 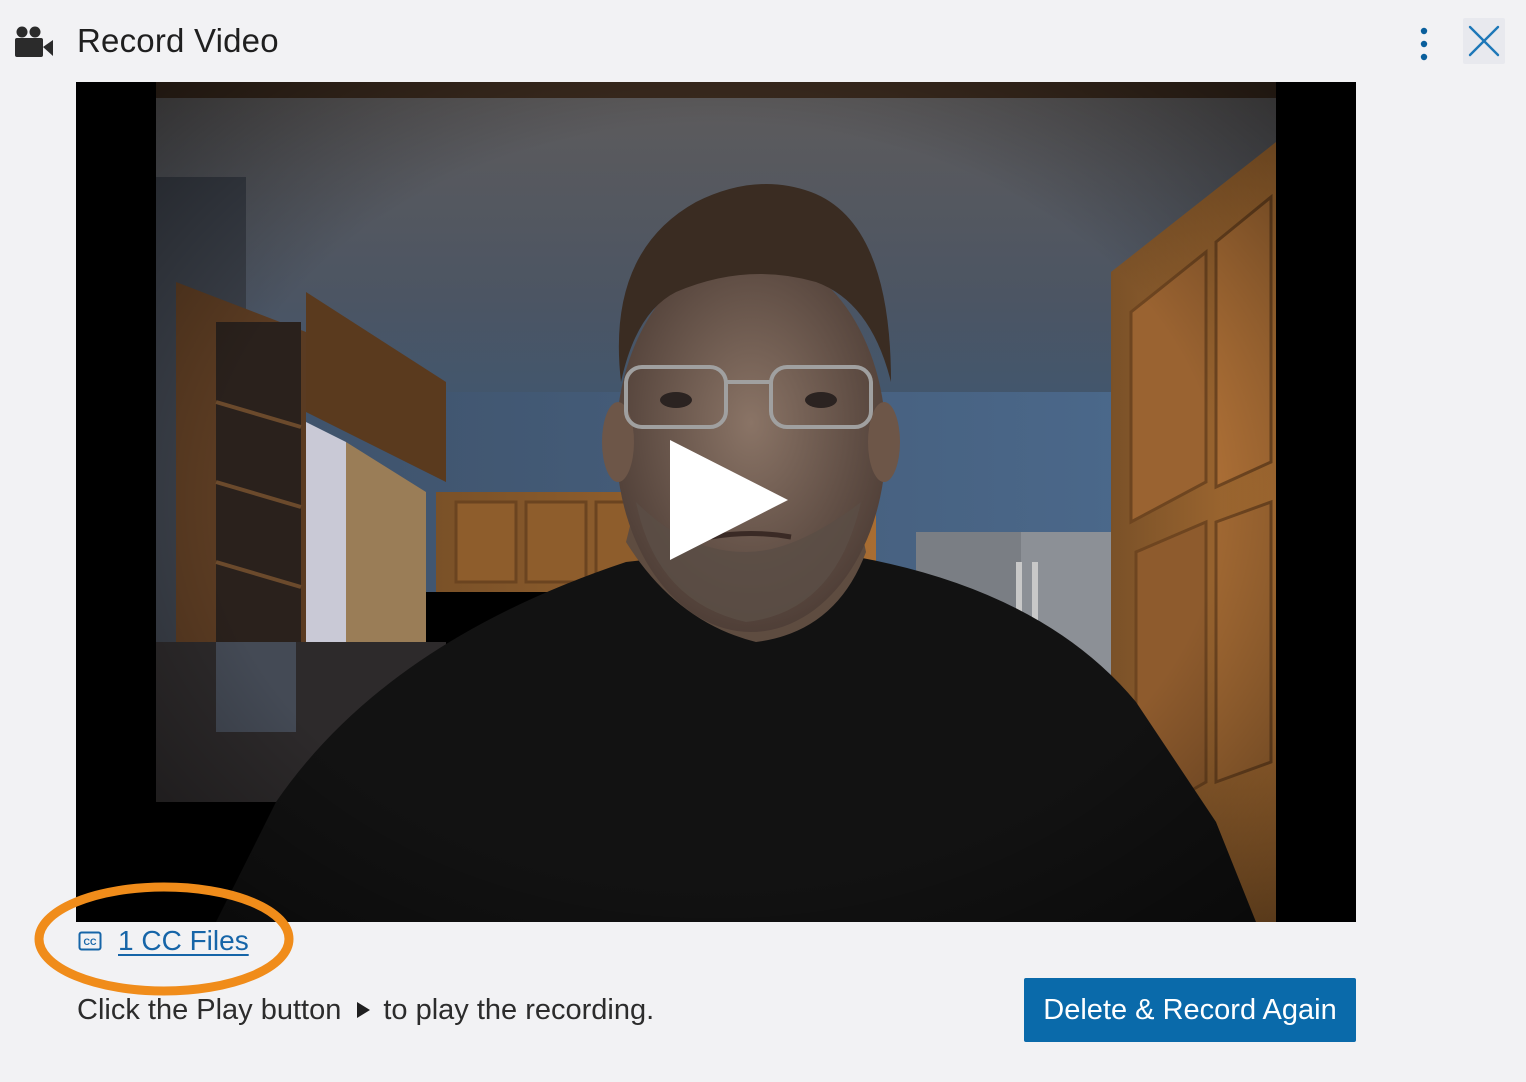 I want to click on close-icon, so click(x=1484, y=41).